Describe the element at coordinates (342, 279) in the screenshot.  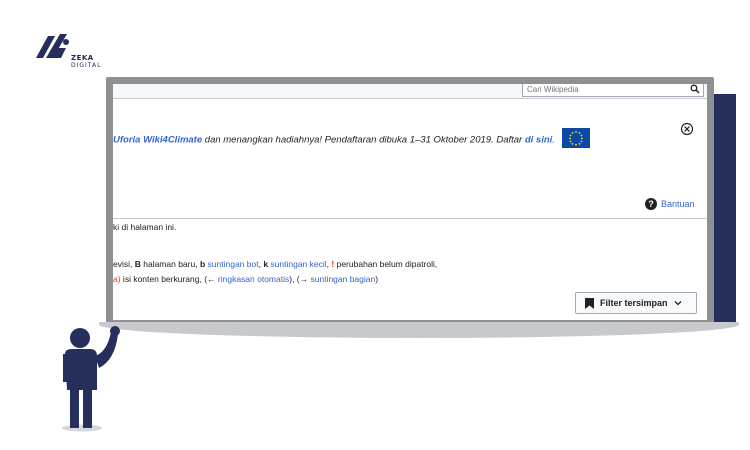
I see `section-edit-link: suntingan bagian` at that location.